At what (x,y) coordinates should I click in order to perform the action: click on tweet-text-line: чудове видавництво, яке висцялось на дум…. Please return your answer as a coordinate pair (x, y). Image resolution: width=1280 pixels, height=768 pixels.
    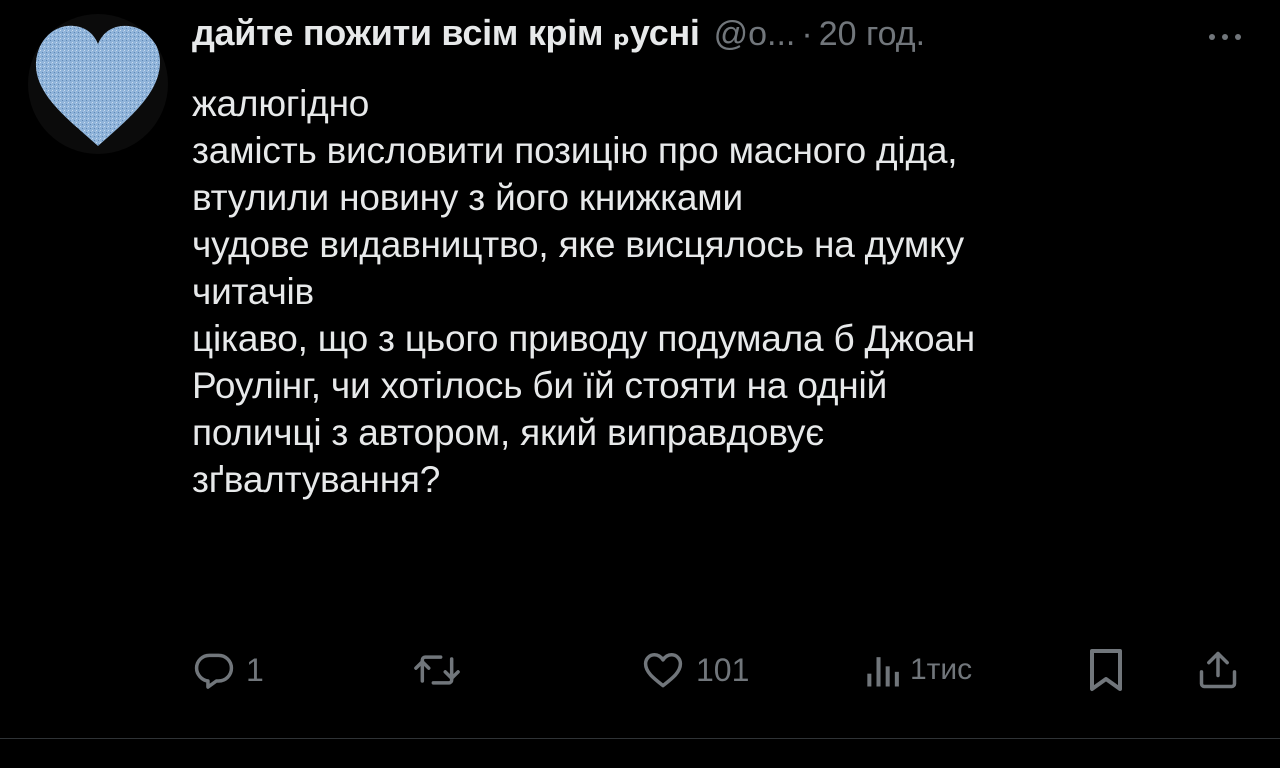
    Looking at the image, I should click on (578, 244).